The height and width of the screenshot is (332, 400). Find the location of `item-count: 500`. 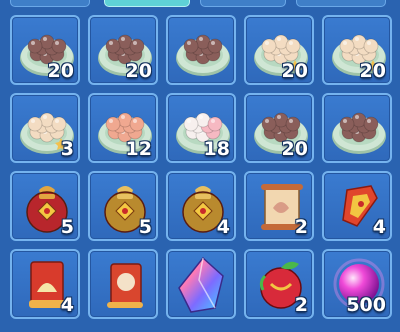

item-count: 500 is located at coordinates (366, 305).